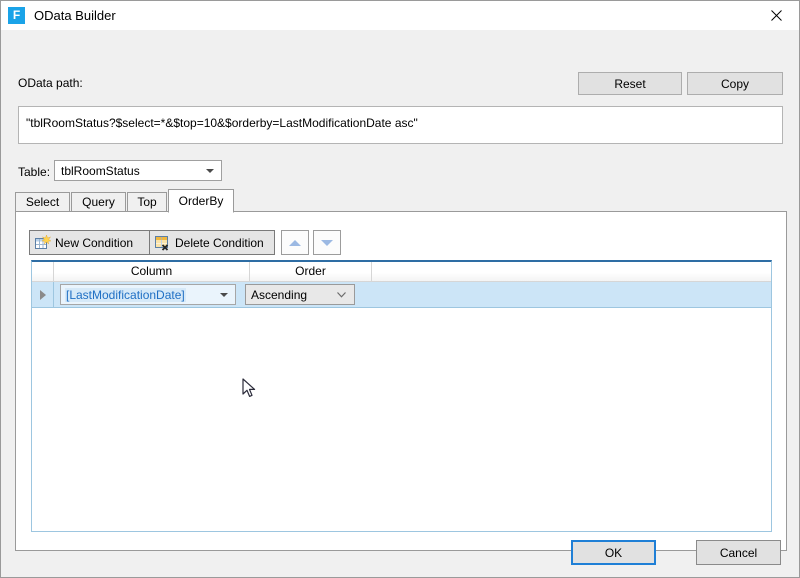 Image resolution: width=800 pixels, height=578 pixels. I want to click on condition-order-value: Ascending, so click(279, 295).